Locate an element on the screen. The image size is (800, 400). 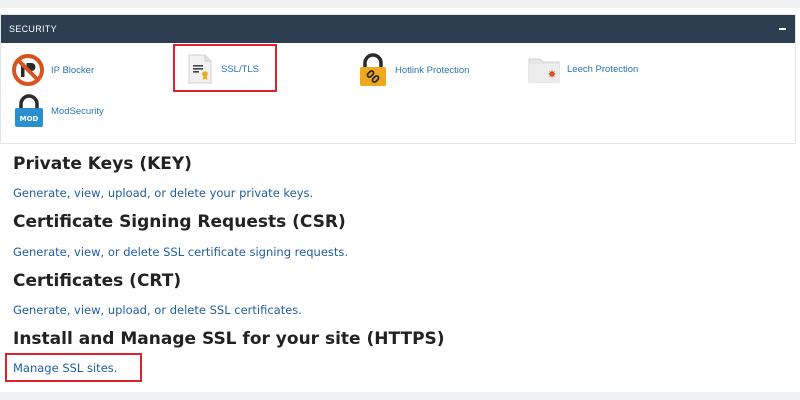
security-item-ssl-tls: SSL/TLS is located at coordinates (222, 69).